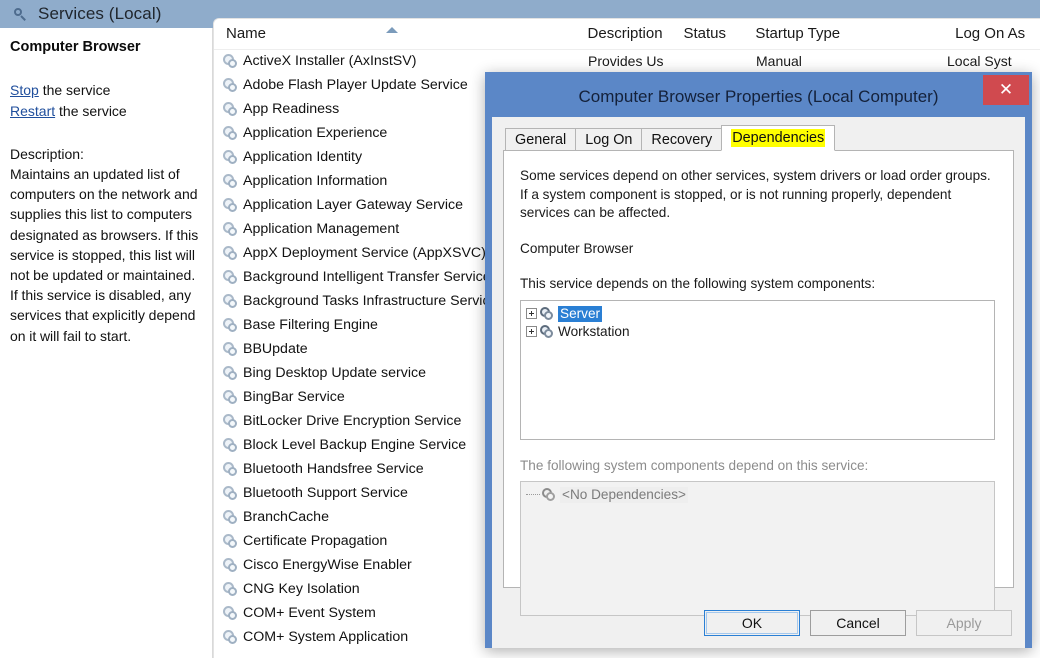  Describe the element at coordinates (353, 205) in the screenshot. I see `service-name-label: Application Layer Gateway Service` at that location.